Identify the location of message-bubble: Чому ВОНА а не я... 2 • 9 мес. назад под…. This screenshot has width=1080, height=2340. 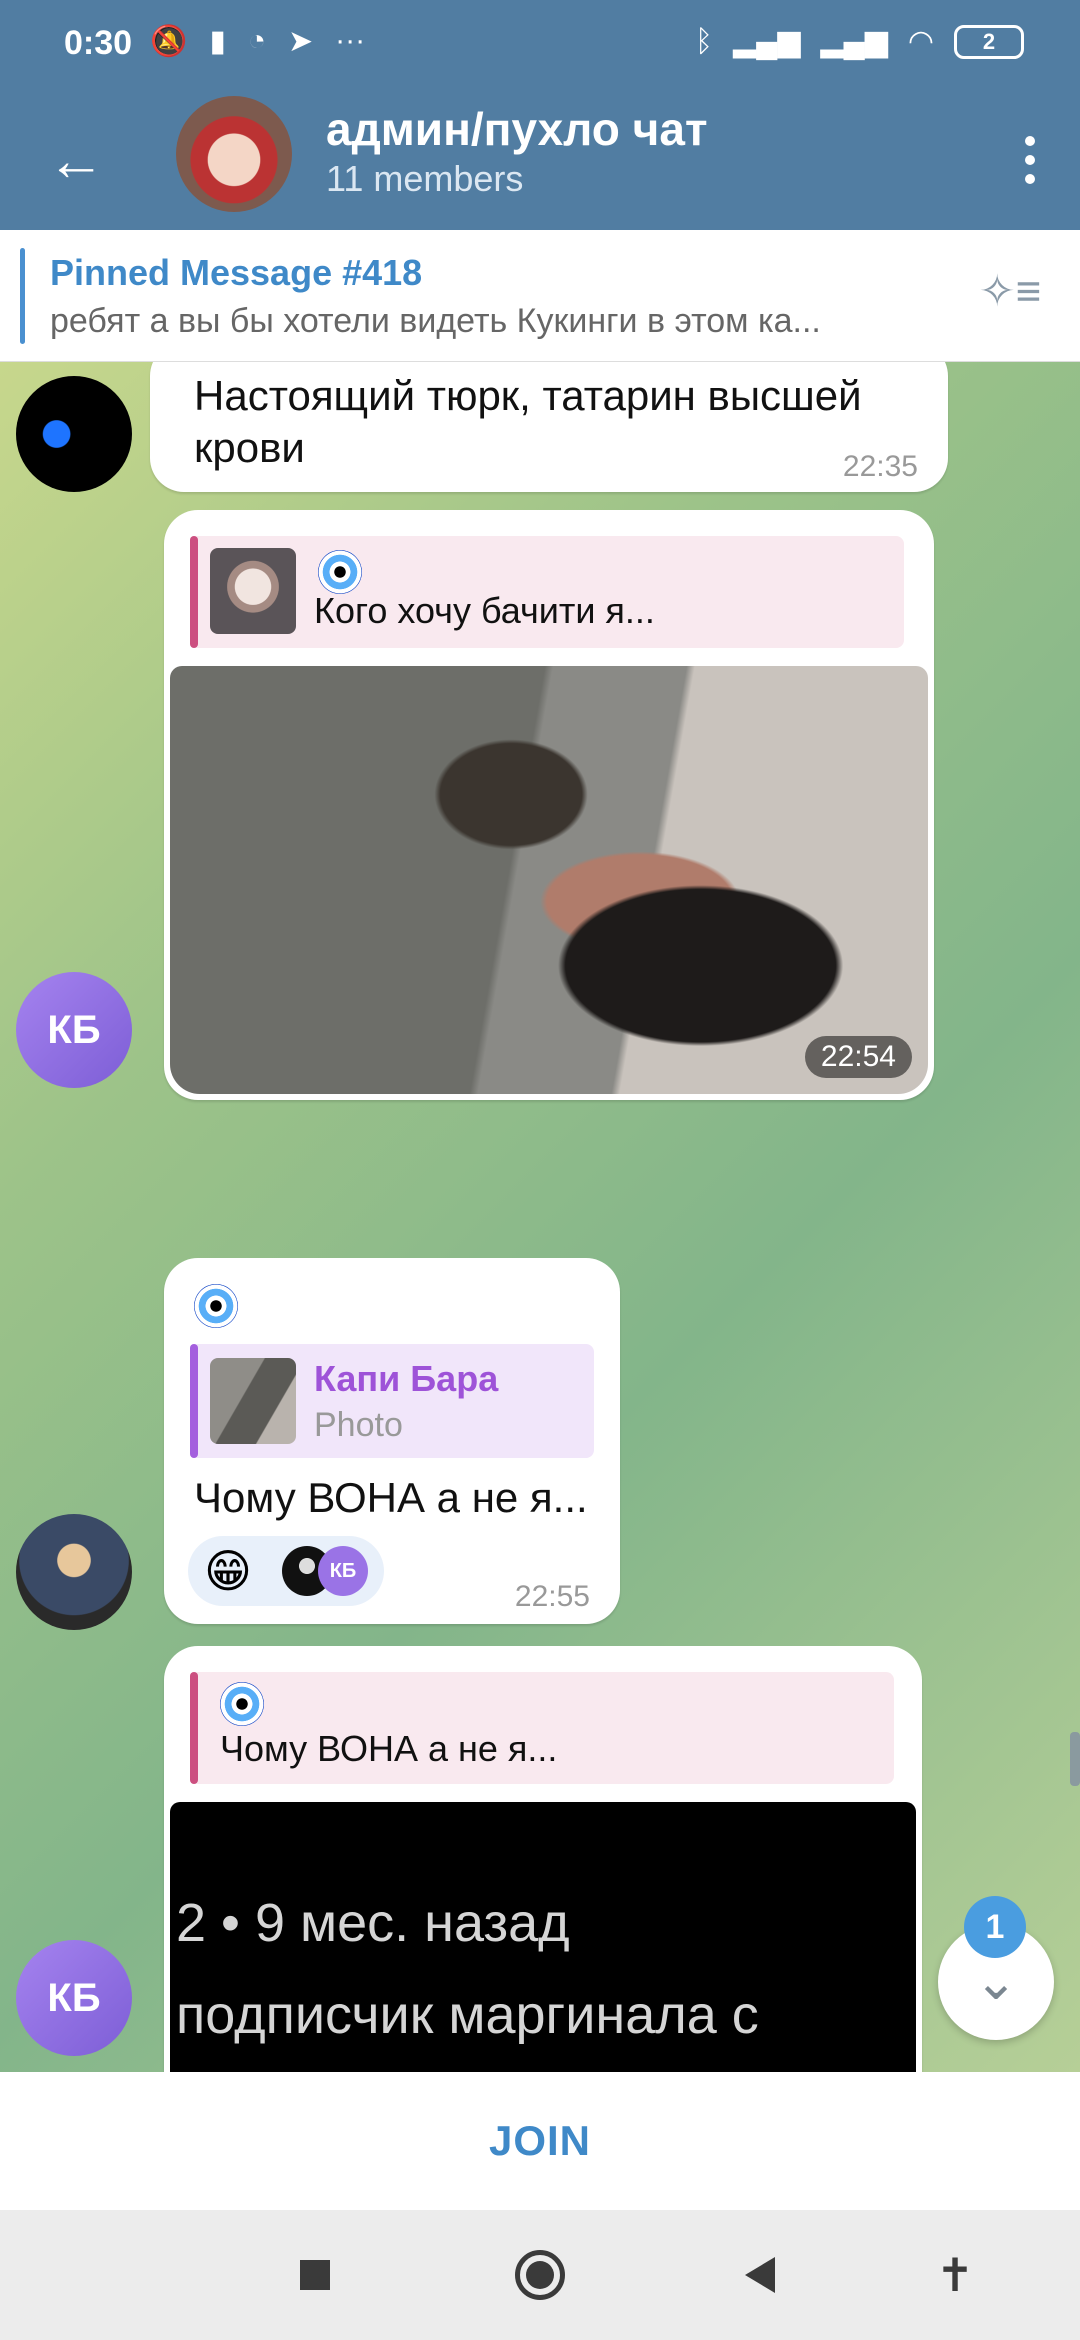
(543, 1859).